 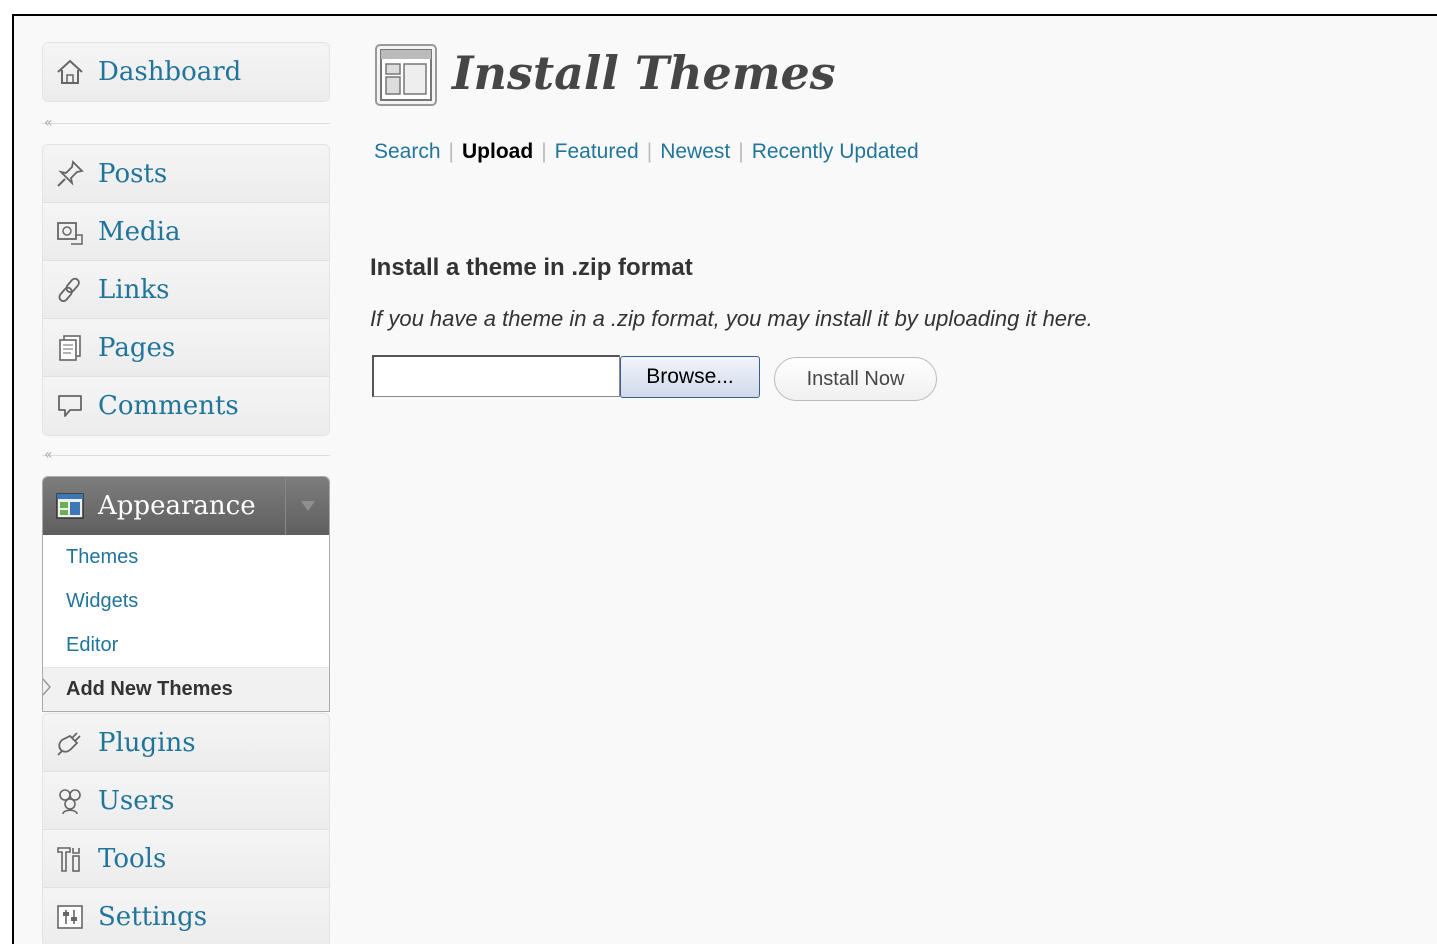 What do you see at coordinates (407, 151) in the screenshot?
I see `subnav-search: Search` at bounding box center [407, 151].